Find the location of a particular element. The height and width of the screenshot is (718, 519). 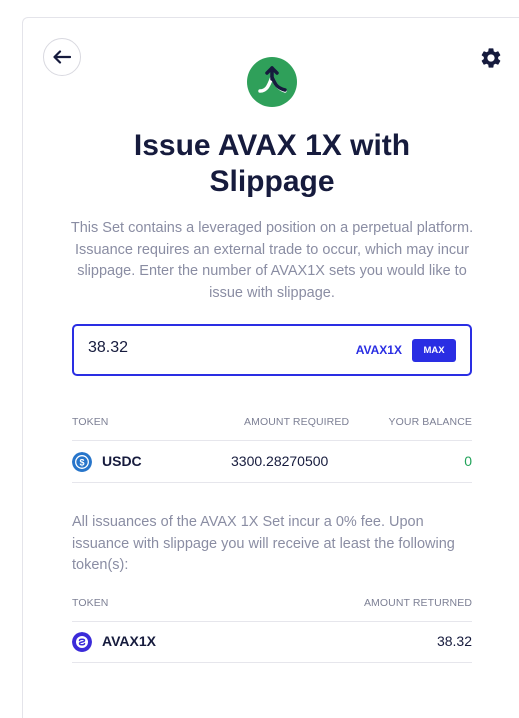

amount-returned-value: 38.32 is located at coordinates (454, 641).